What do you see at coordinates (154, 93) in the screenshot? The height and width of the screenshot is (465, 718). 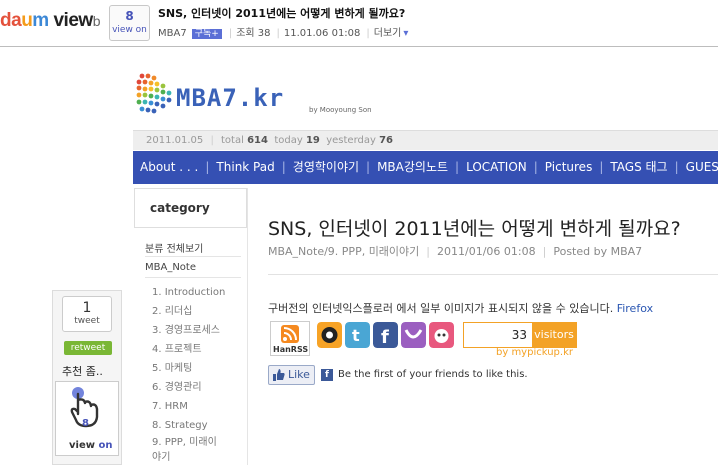 I see `dot-logo-icon` at bounding box center [154, 93].